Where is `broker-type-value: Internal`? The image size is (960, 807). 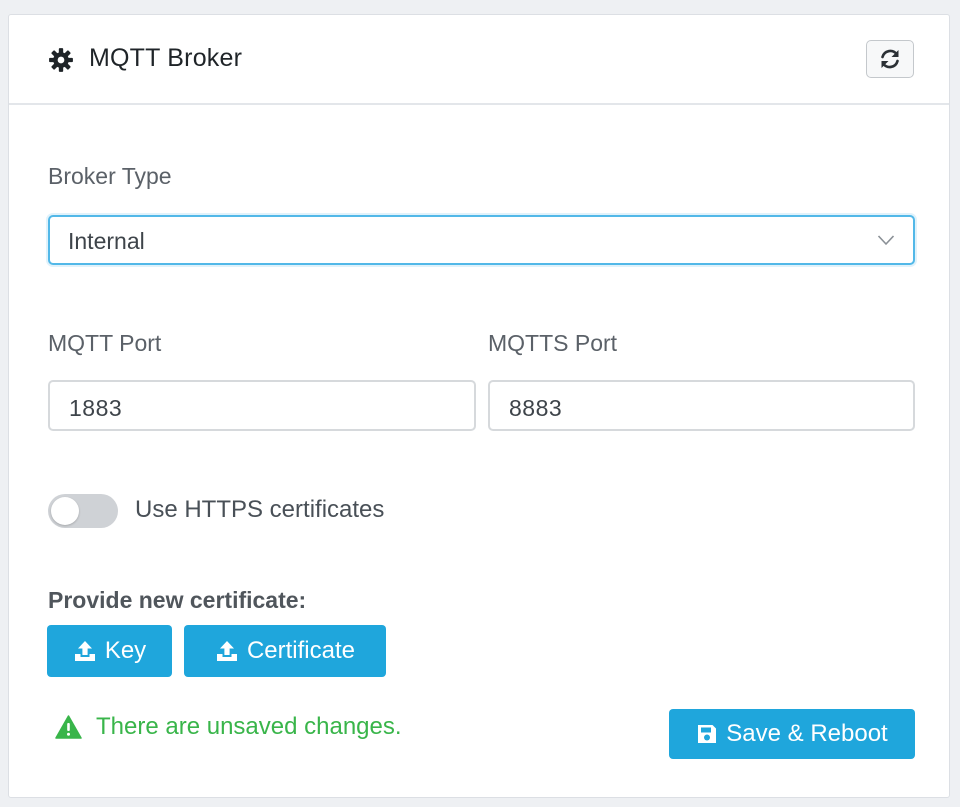 broker-type-value: Internal is located at coordinates (106, 241).